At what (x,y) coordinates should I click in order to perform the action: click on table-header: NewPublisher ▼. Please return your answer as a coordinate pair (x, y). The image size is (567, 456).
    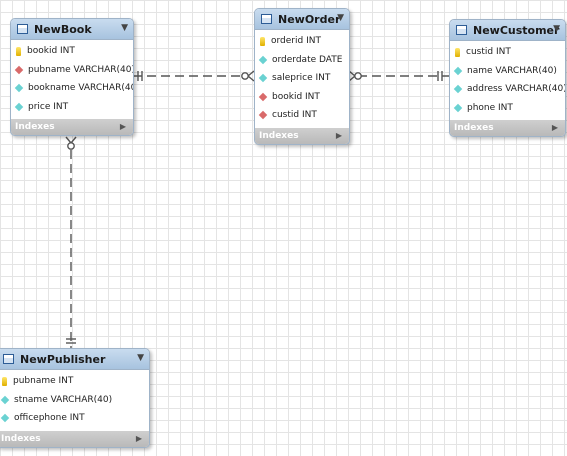
    Looking at the image, I should click on (74, 359).